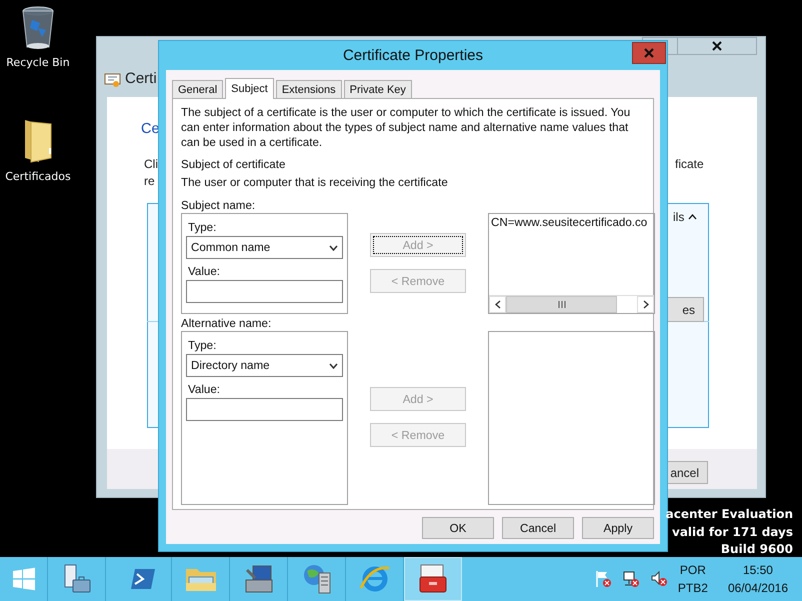  What do you see at coordinates (458, 528) in the screenshot?
I see `dialog-button: OK` at bounding box center [458, 528].